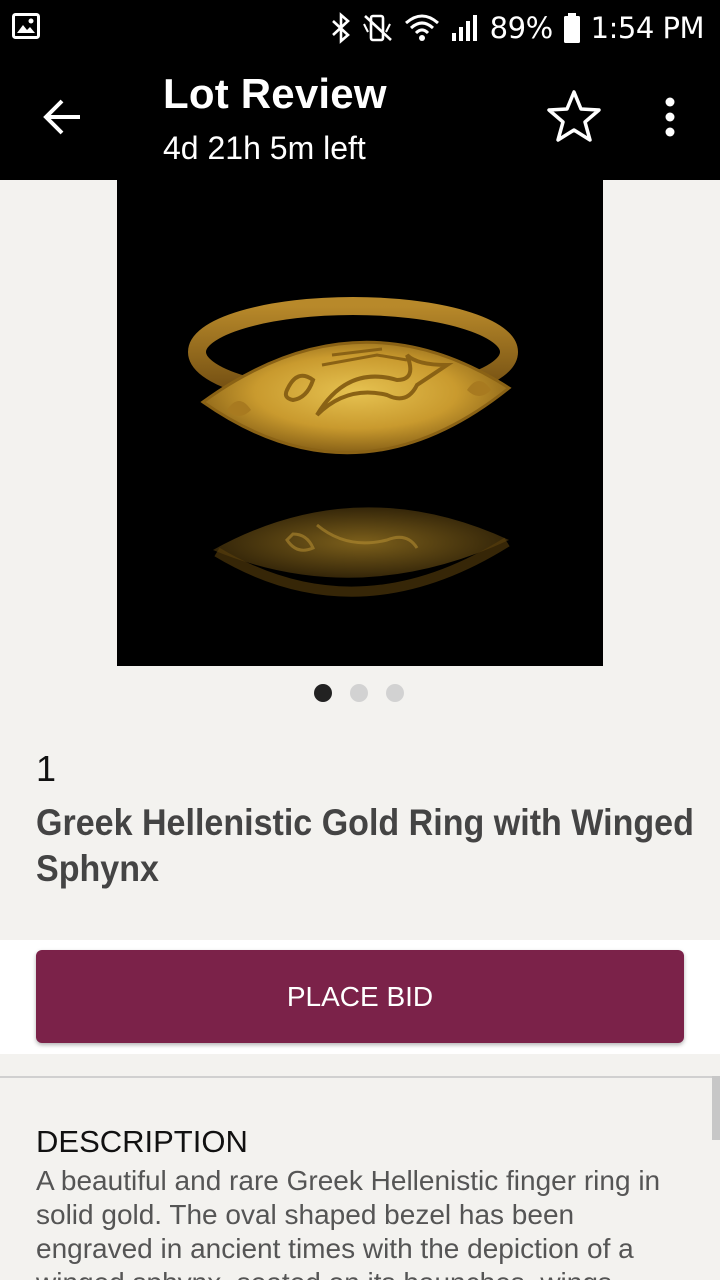 Image resolution: width=720 pixels, height=1280 pixels. I want to click on battery-percent: 89%, so click(521, 28).